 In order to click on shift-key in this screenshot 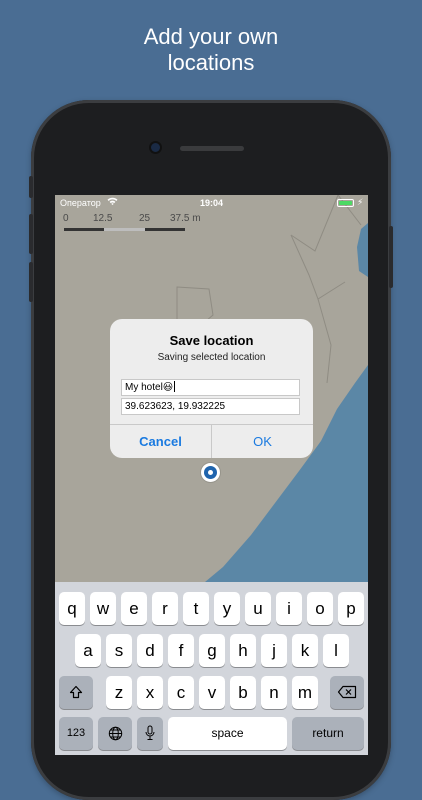, I will do `click(76, 692)`.